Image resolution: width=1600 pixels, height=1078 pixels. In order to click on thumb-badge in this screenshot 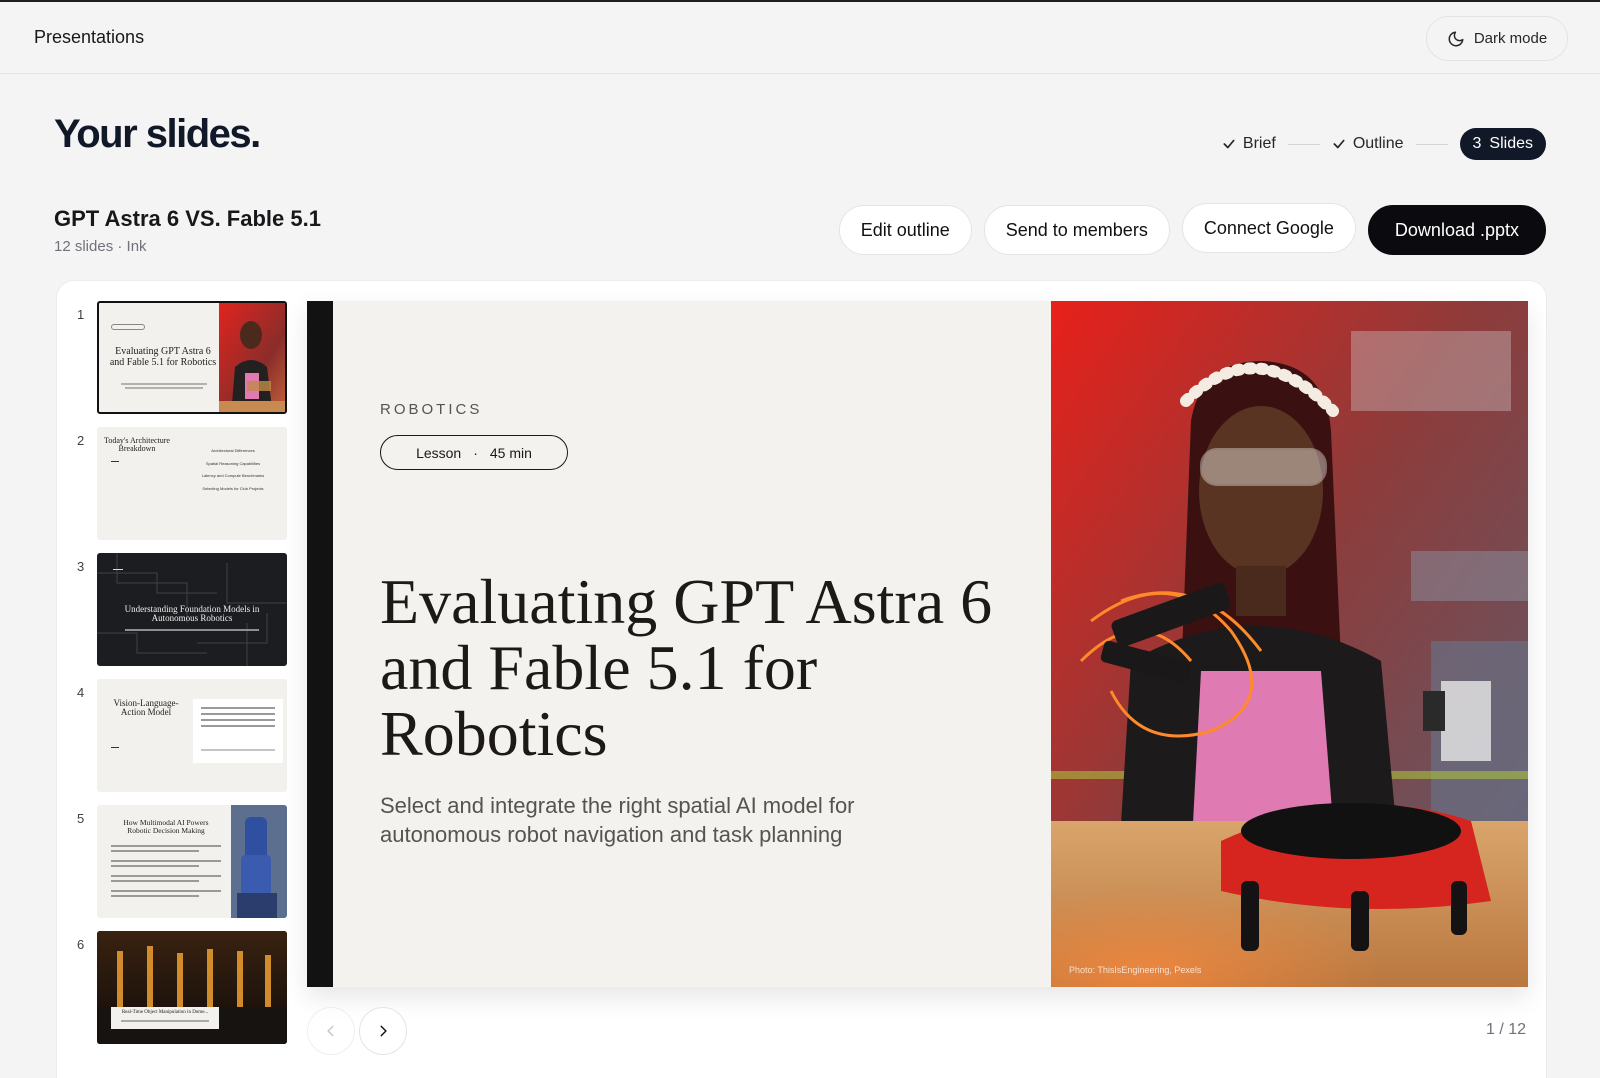, I will do `click(128, 327)`.